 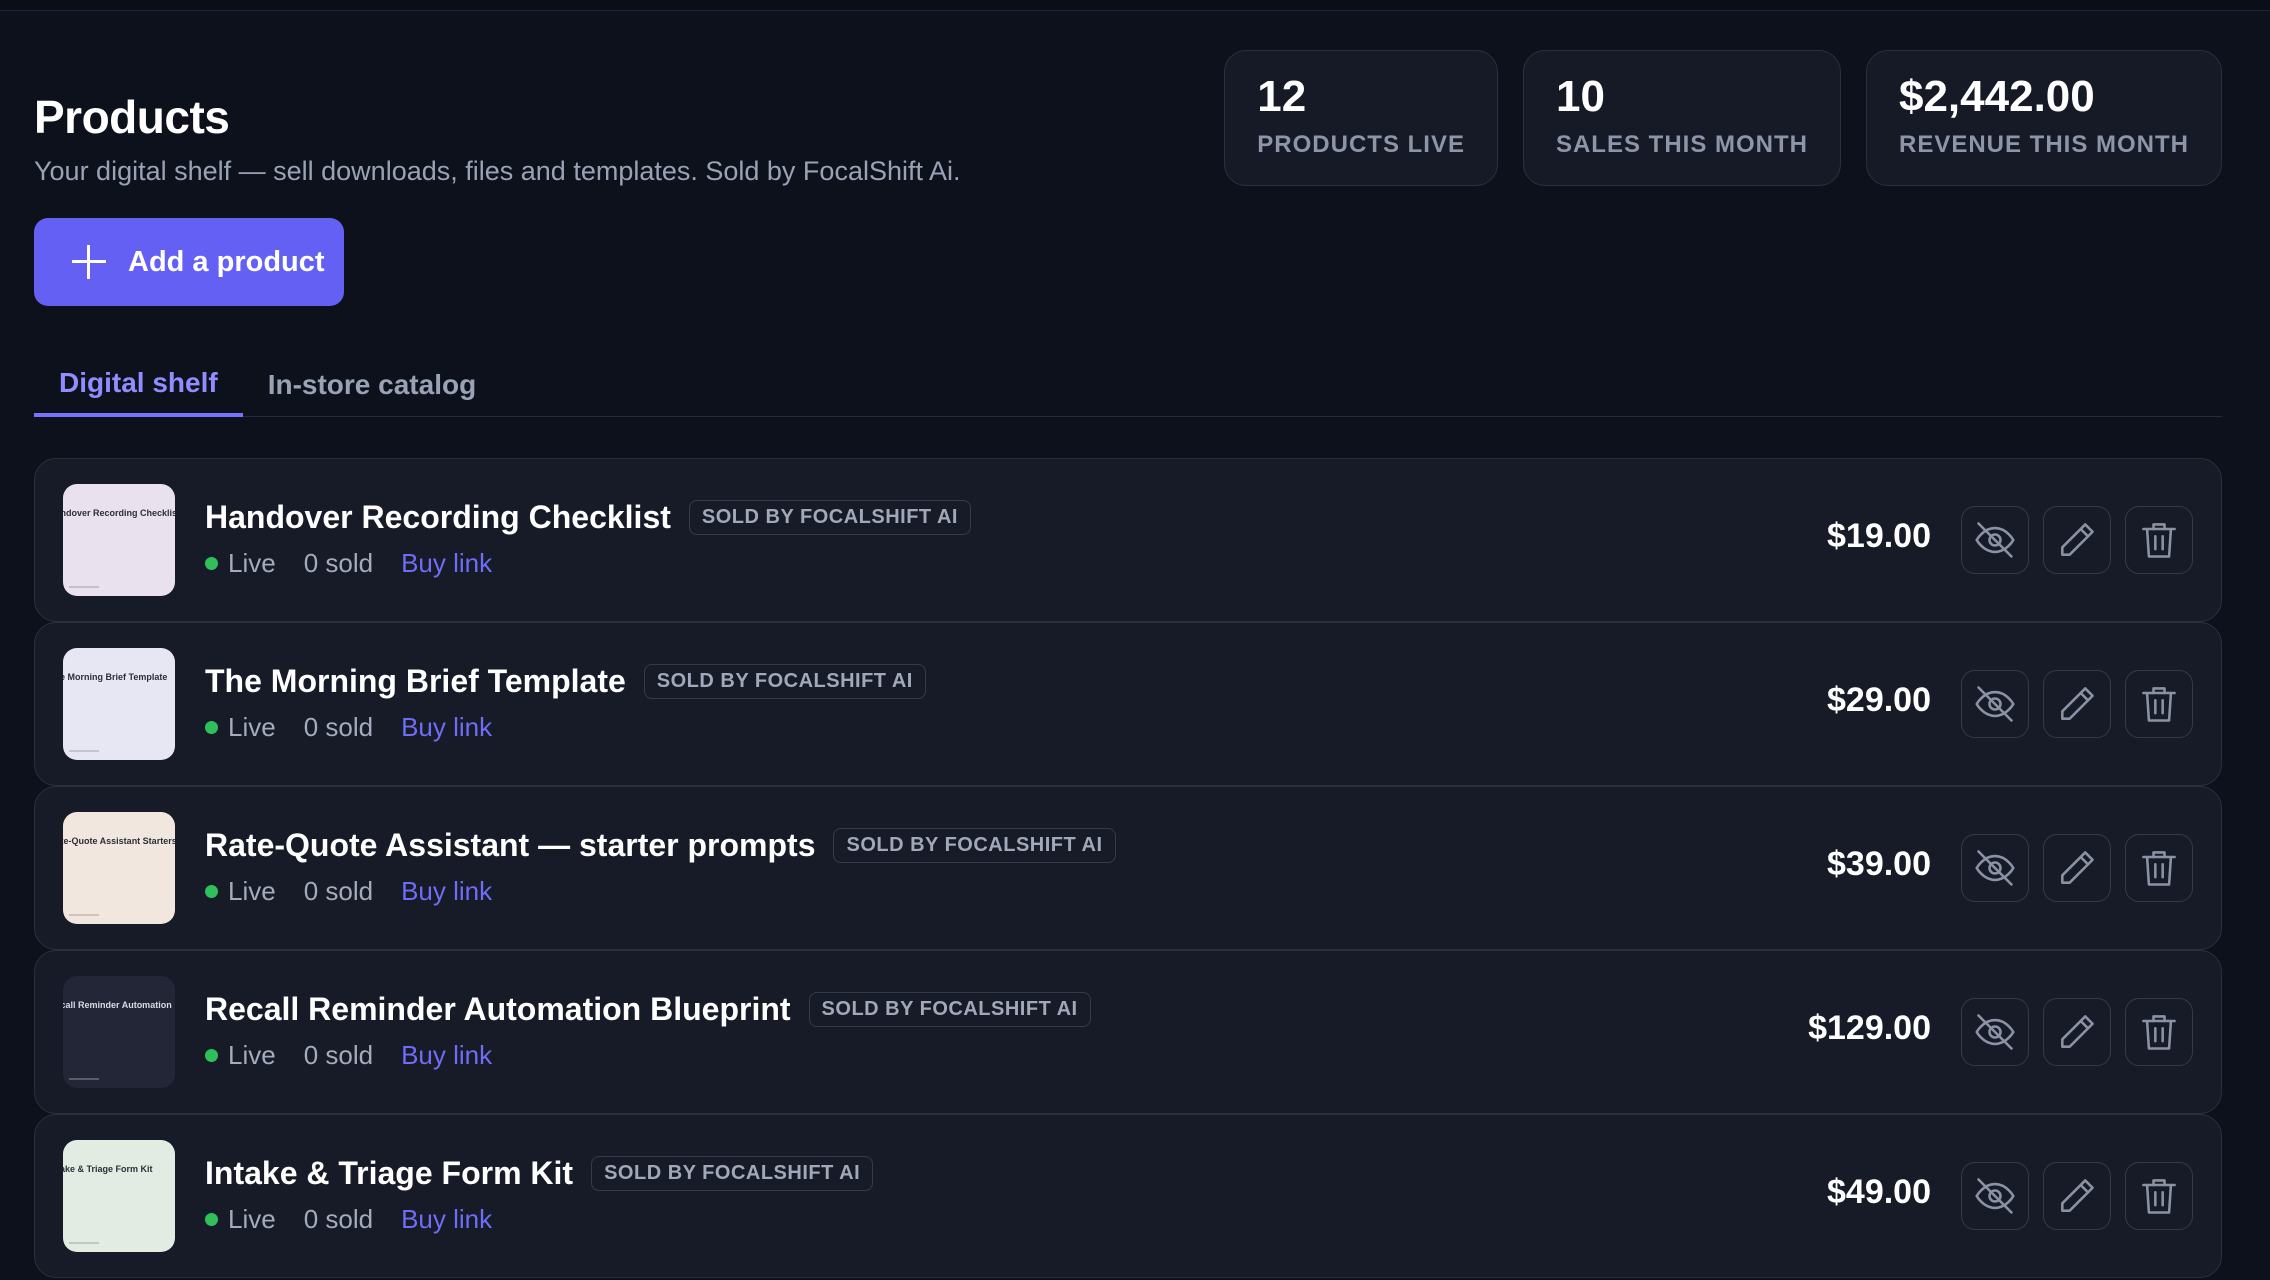 What do you see at coordinates (372, 384) in the screenshot?
I see `tab-in-store-catalog: In-store catalog` at bounding box center [372, 384].